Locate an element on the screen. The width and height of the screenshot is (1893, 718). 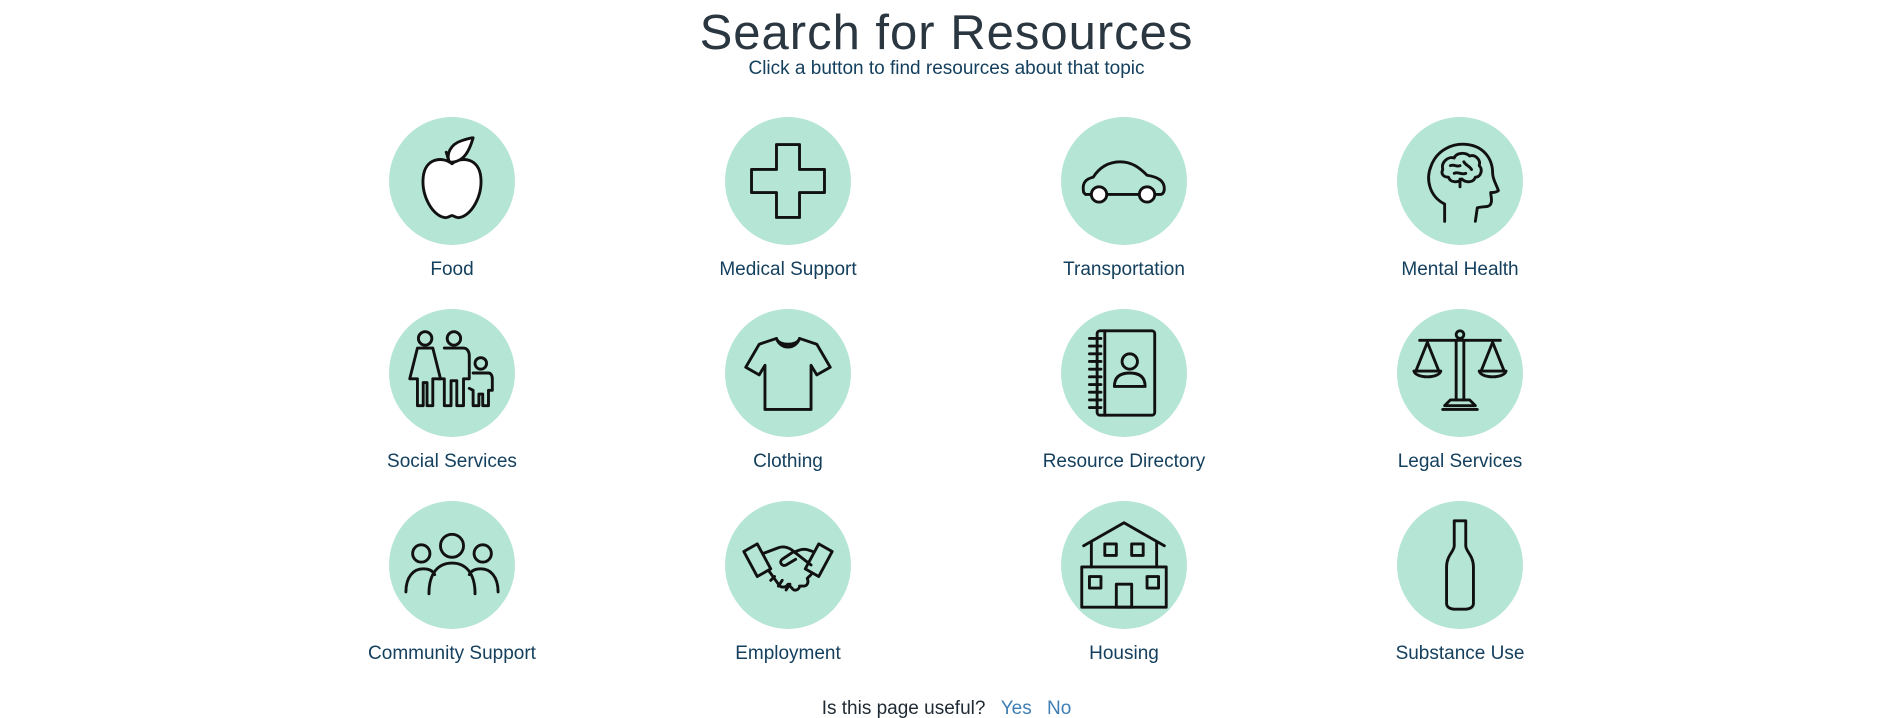
group-icon is located at coordinates (452, 564).